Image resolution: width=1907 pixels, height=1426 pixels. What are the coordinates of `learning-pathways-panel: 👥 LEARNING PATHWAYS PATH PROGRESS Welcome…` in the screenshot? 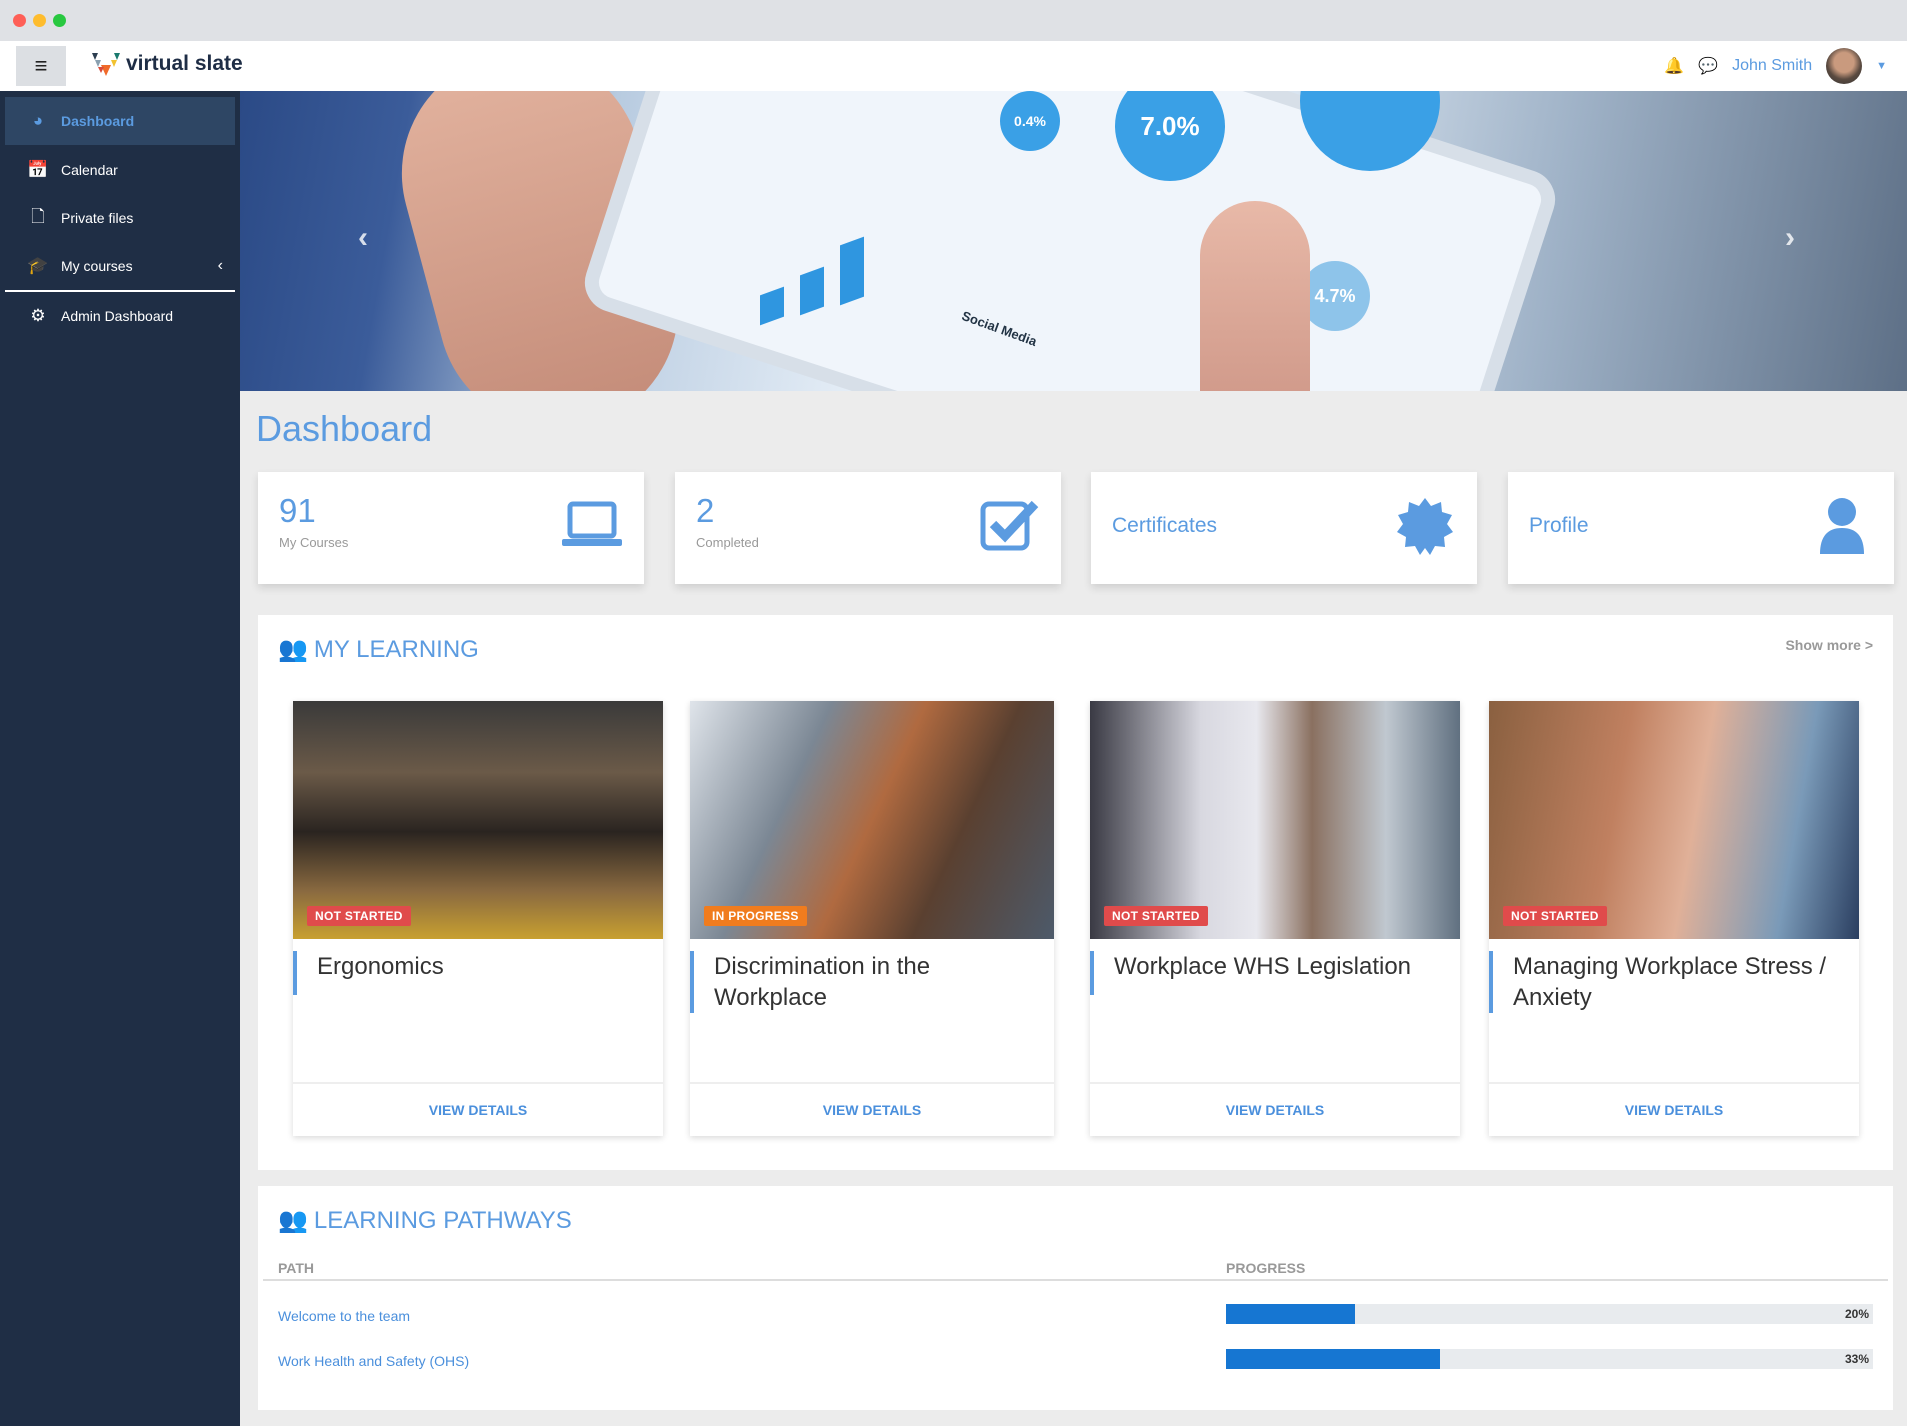 It's located at (1075, 1298).